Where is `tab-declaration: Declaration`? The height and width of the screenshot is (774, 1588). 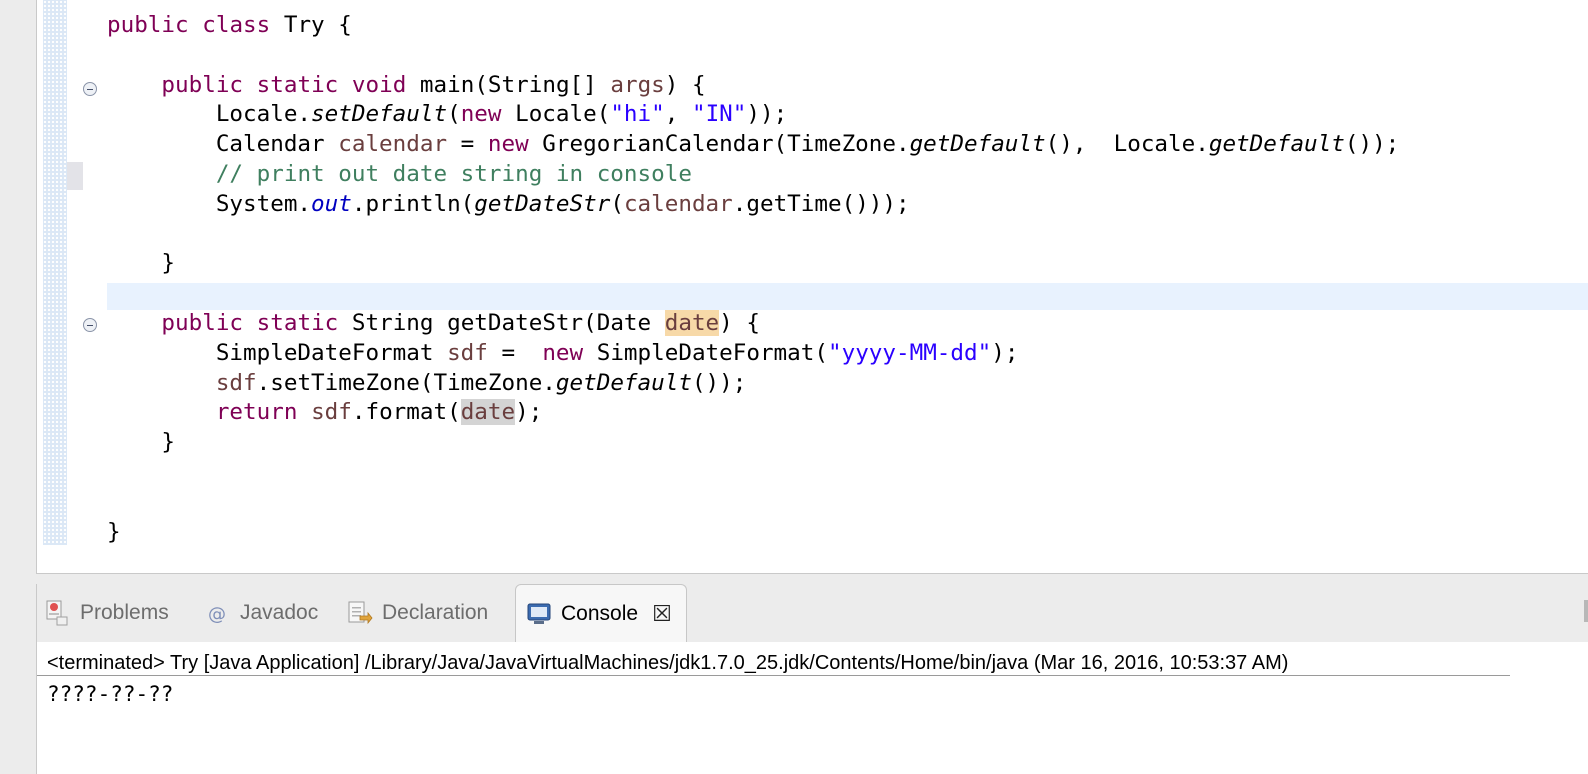 tab-declaration: Declaration is located at coordinates (417, 613).